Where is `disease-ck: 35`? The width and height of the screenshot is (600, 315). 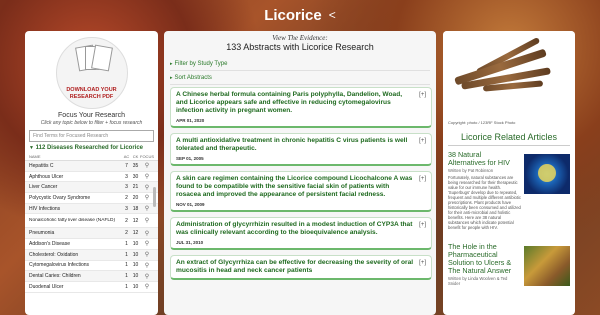 disease-ck: 35 is located at coordinates (135, 165).